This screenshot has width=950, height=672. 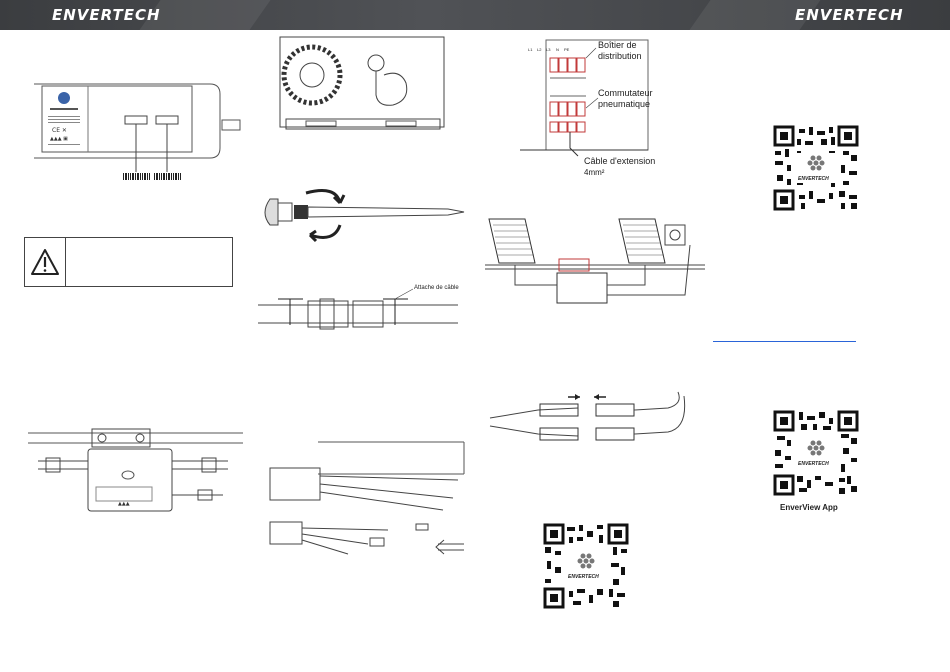 I want to click on antenna-figure, so click(x=363, y=215).